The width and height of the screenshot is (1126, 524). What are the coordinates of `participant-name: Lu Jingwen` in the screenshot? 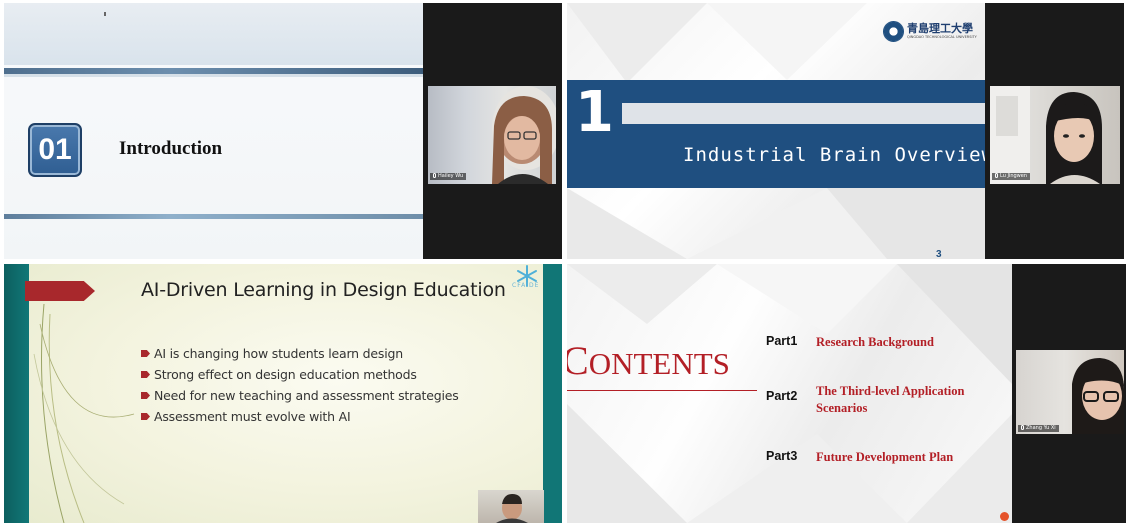 It's located at (1013, 176).